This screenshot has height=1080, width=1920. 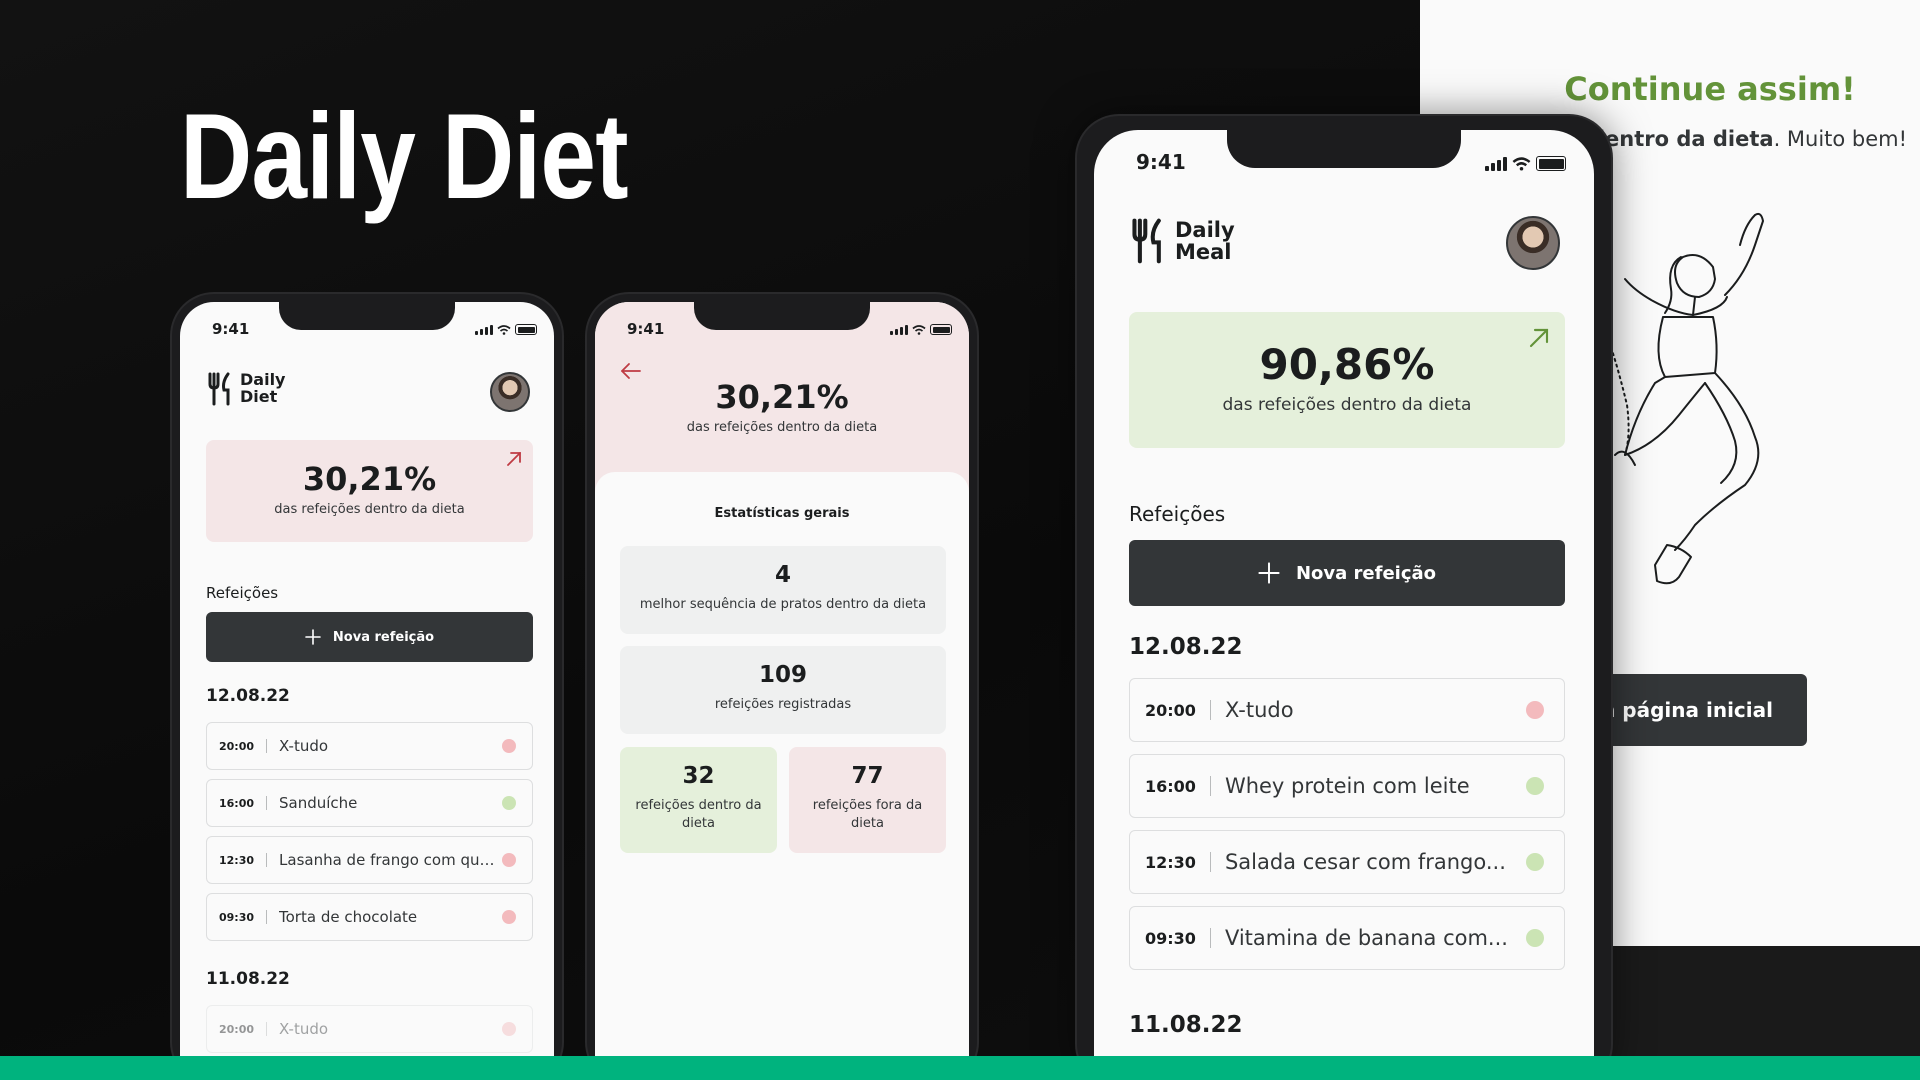 What do you see at coordinates (698, 800) in the screenshot?
I see `inside-diet-card: 32 refeições dentro da dieta` at bounding box center [698, 800].